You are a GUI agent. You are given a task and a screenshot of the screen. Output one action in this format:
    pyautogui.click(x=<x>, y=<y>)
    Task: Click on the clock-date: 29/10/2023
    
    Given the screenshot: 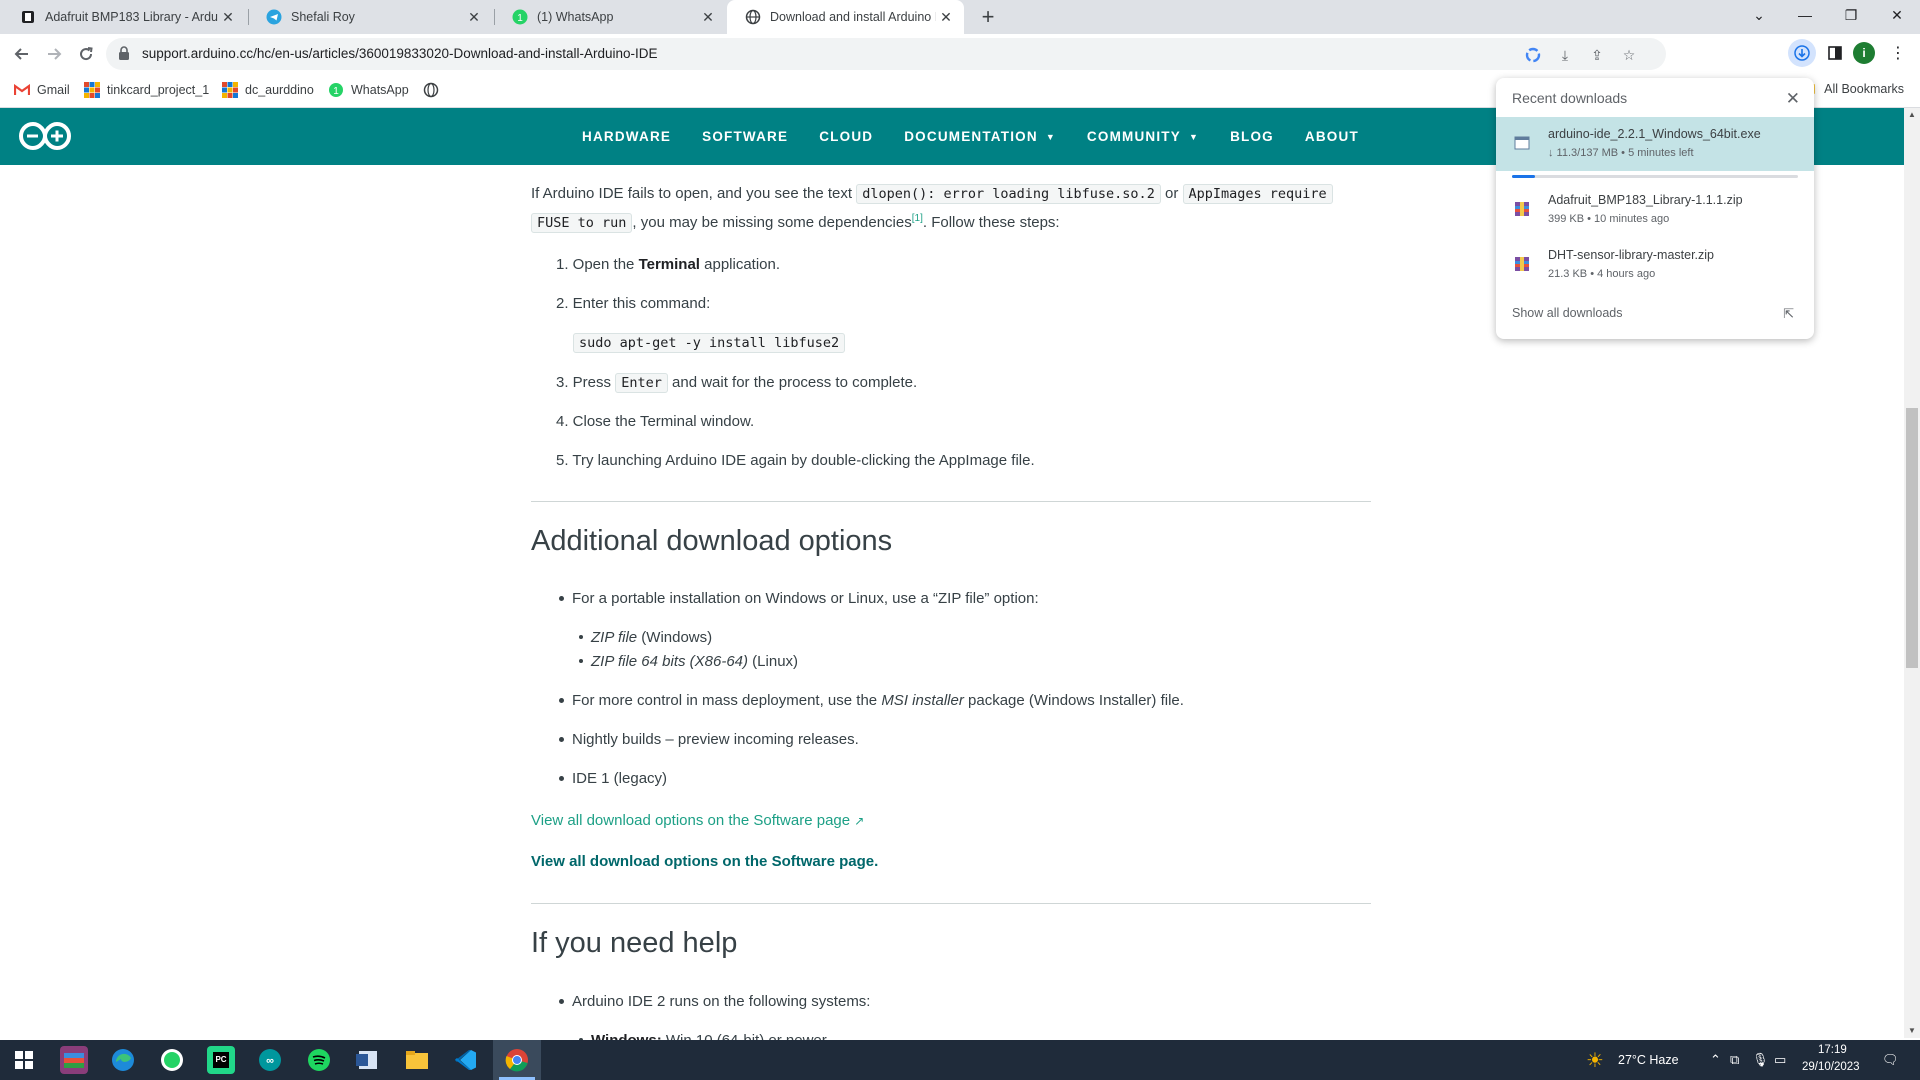 What is the action you would take?
    pyautogui.click(x=1831, y=1067)
    